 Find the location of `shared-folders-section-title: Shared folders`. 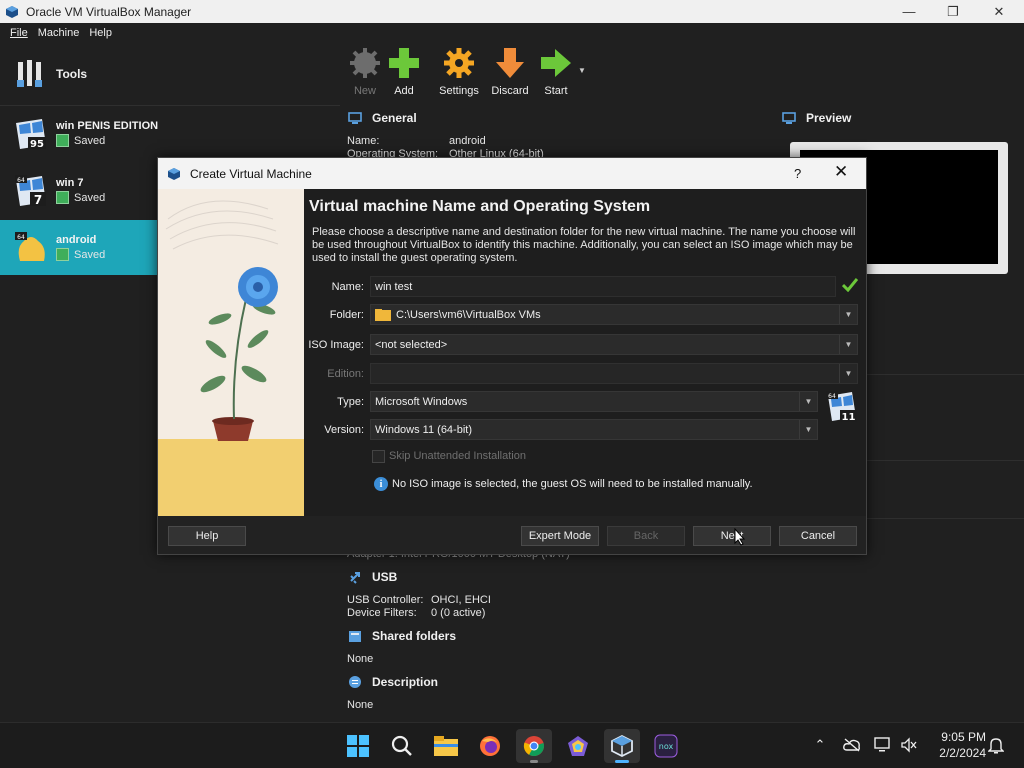

shared-folders-section-title: Shared folders is located at coordinates (402, 636).